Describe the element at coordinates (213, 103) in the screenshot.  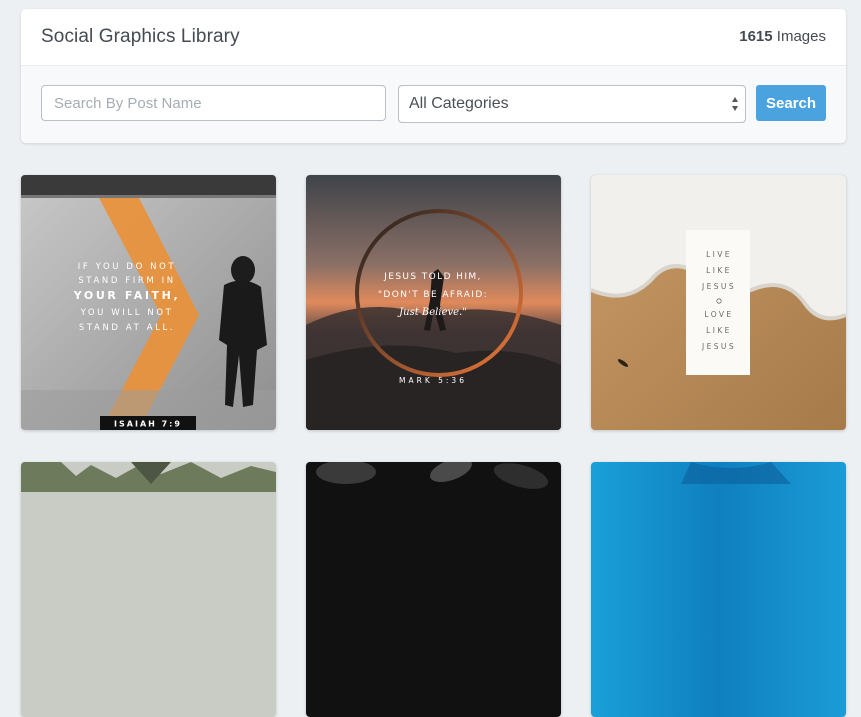
I see `search-input` at that location.